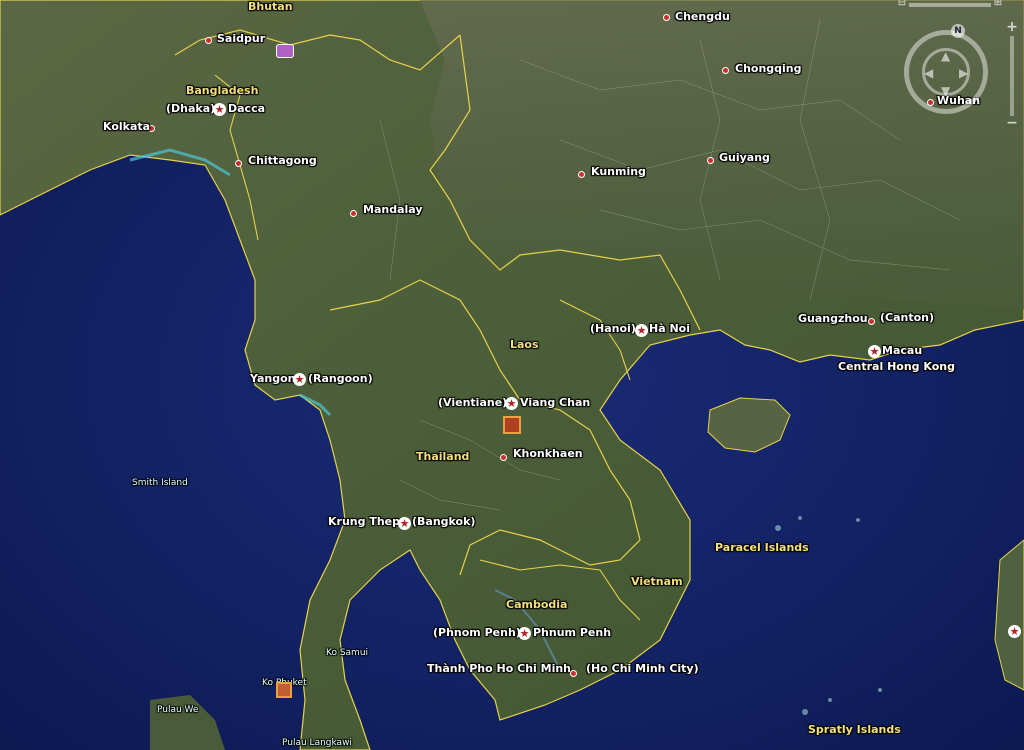 The height and width of the screenshot is (750, 1024). What do you see at coordinates (190, 108) in the screenshot?
I see `city-label-dhaka-alt: (Dhaka)` at bounding box center [190, 108].